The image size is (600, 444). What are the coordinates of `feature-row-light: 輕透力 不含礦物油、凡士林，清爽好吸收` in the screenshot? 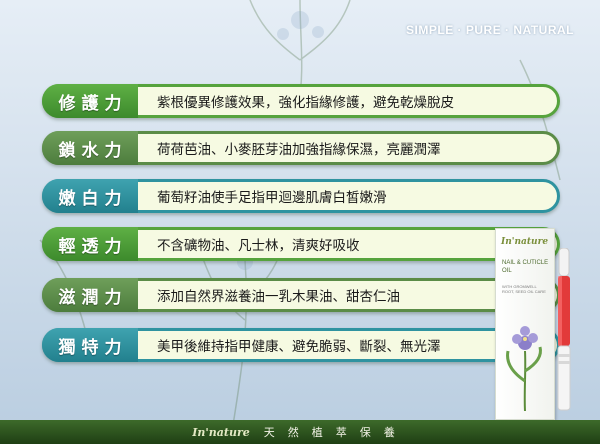 It's located at (301, 244).